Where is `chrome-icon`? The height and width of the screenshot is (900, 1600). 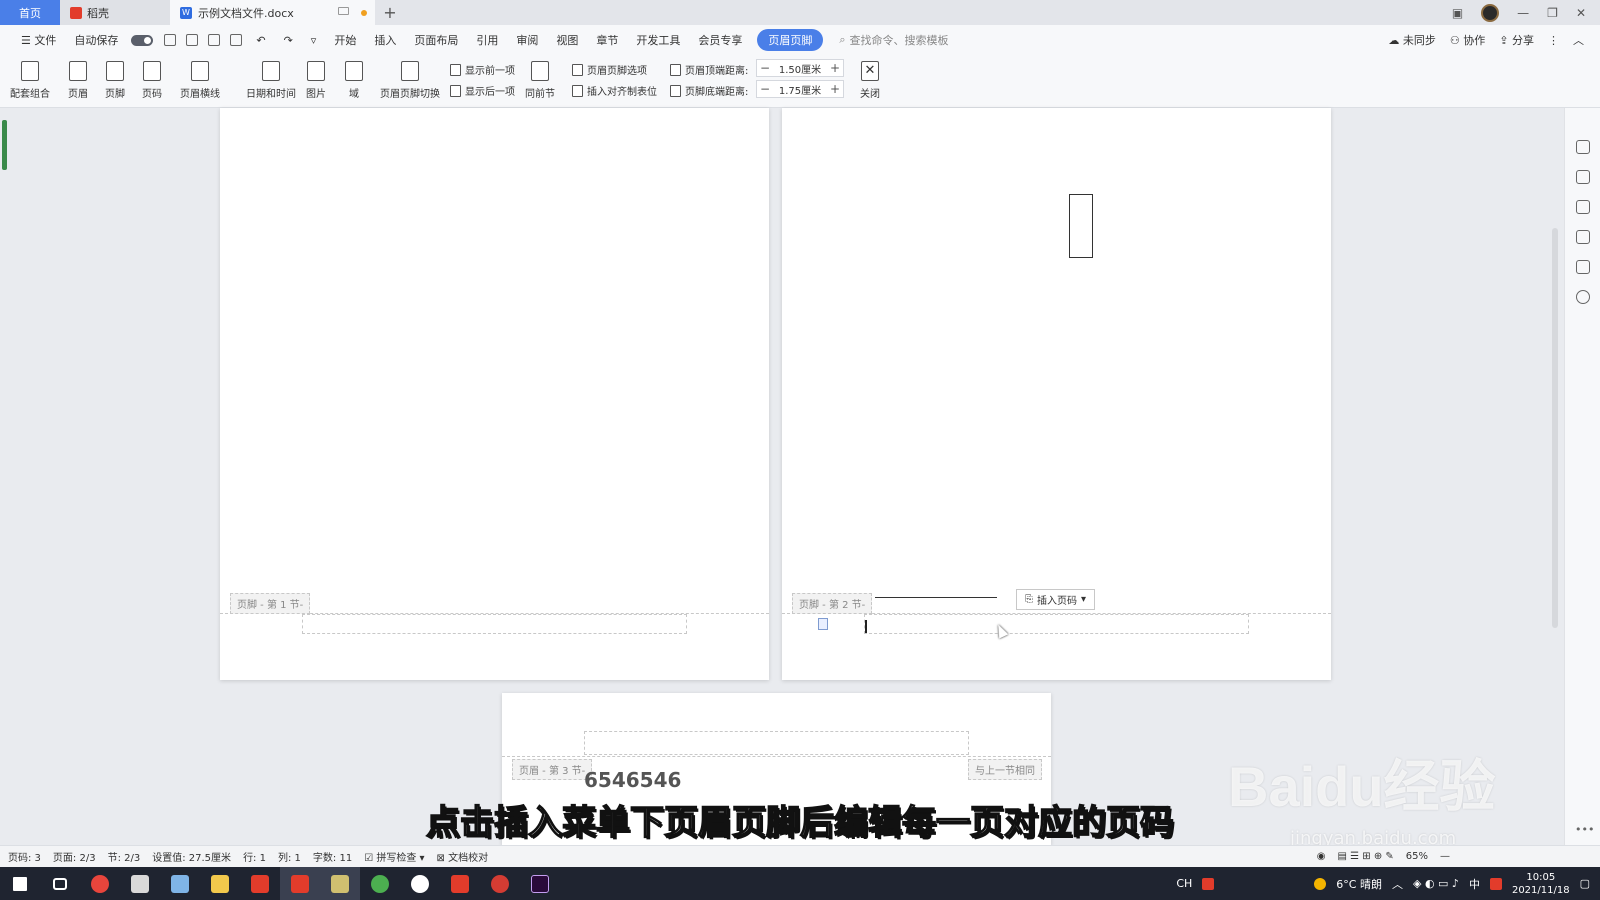 chrome-icon is located at coordinates (100, 883).